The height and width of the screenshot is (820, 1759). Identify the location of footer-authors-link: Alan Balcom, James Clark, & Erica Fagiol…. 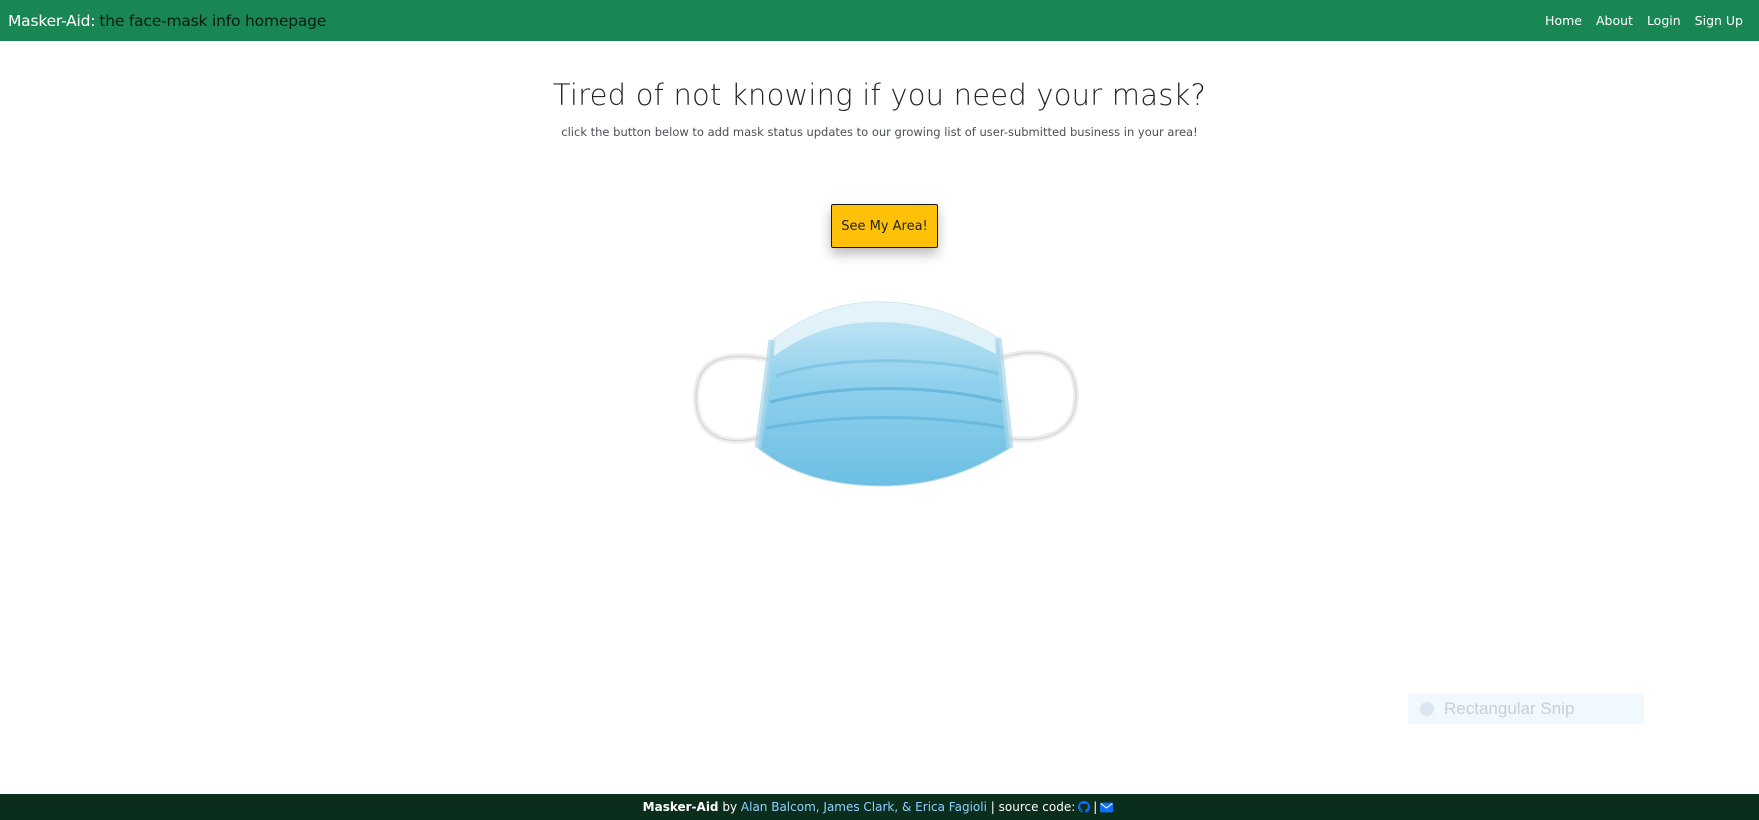
(864, 807).